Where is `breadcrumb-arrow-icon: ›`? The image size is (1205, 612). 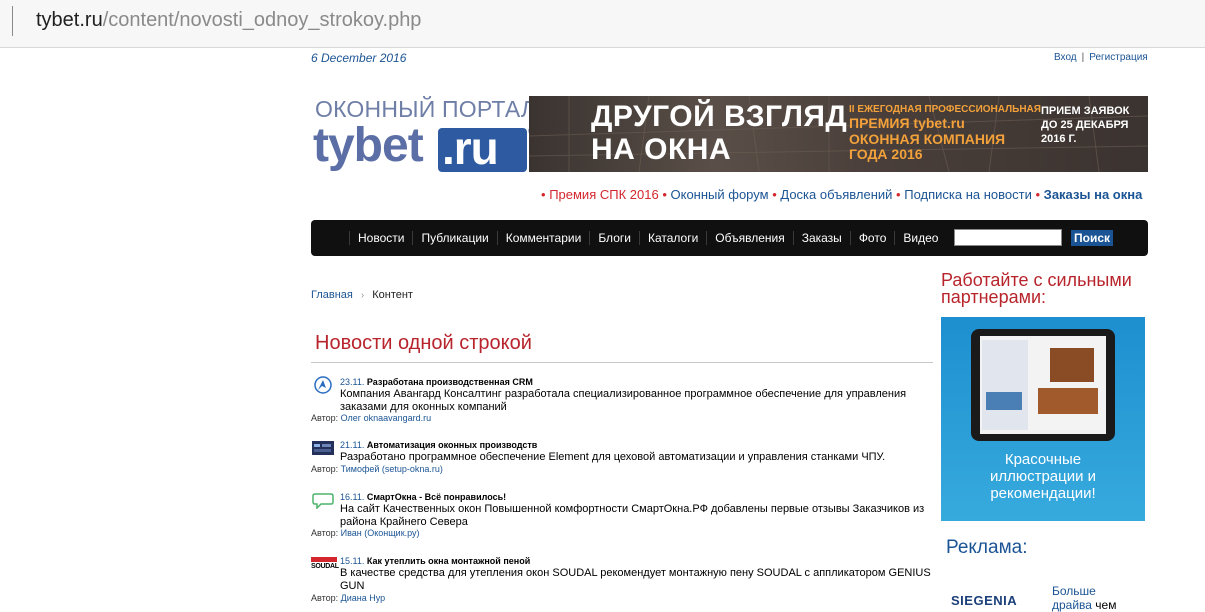 breadcrumb-arrow-icon: › is located at coordinates (362, 295).